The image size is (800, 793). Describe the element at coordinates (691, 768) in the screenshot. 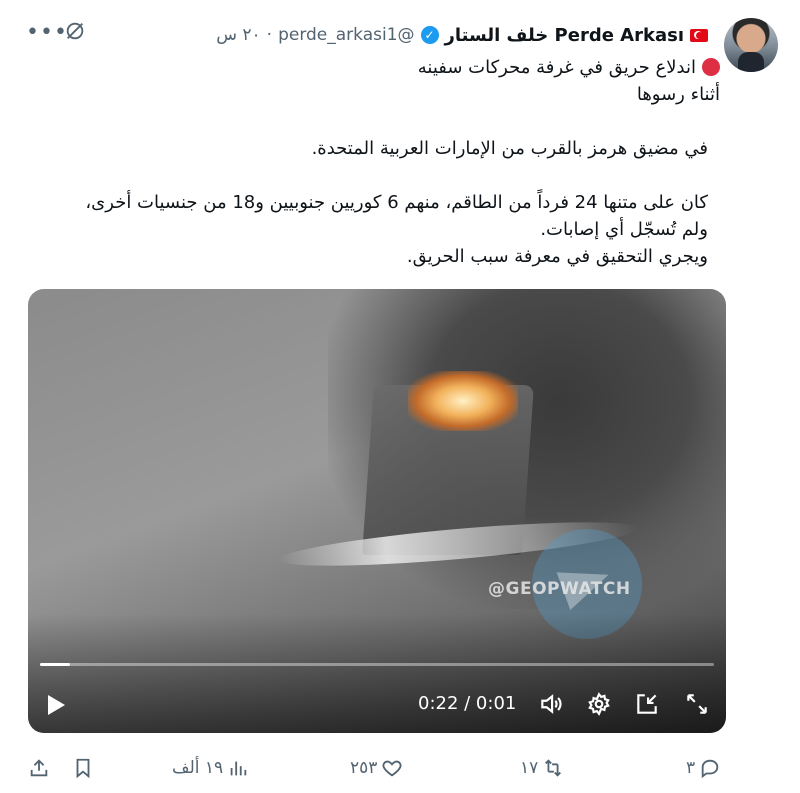

I see `replies-count: ٣` at that location.